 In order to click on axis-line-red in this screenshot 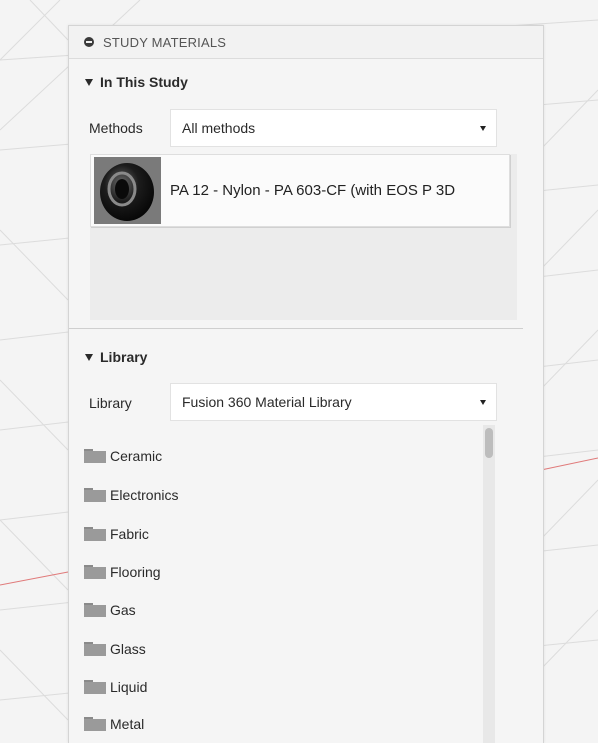, I will do `click(34, 578)`.